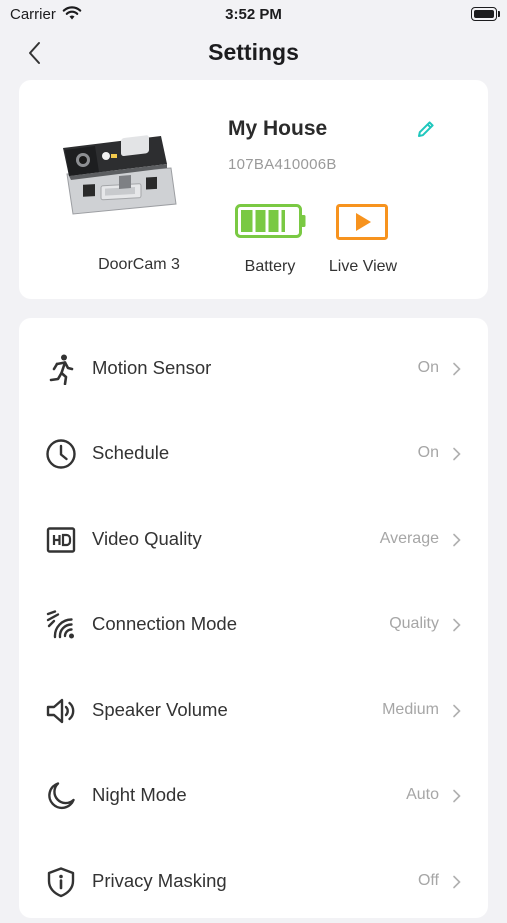  Describe the element at coordinates (253, 794) in the screenshot. I see `setting-row-night-mode: Night Mode Auto` at that location.